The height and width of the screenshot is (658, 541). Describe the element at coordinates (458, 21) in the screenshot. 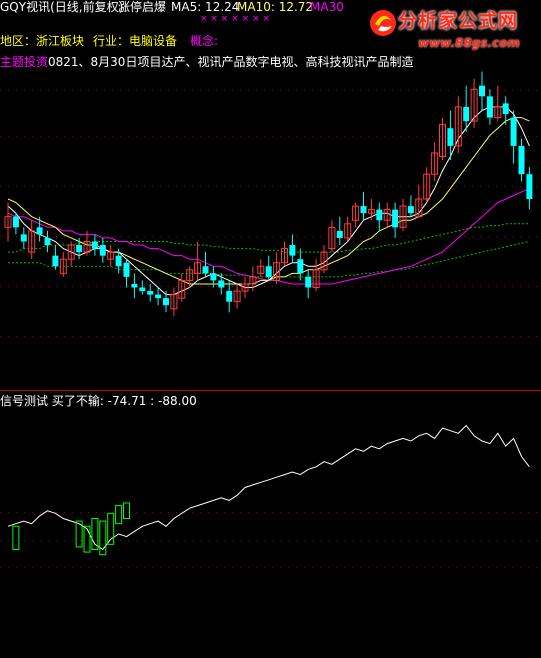

I see `logo-name: 分析家公式网` at that location.